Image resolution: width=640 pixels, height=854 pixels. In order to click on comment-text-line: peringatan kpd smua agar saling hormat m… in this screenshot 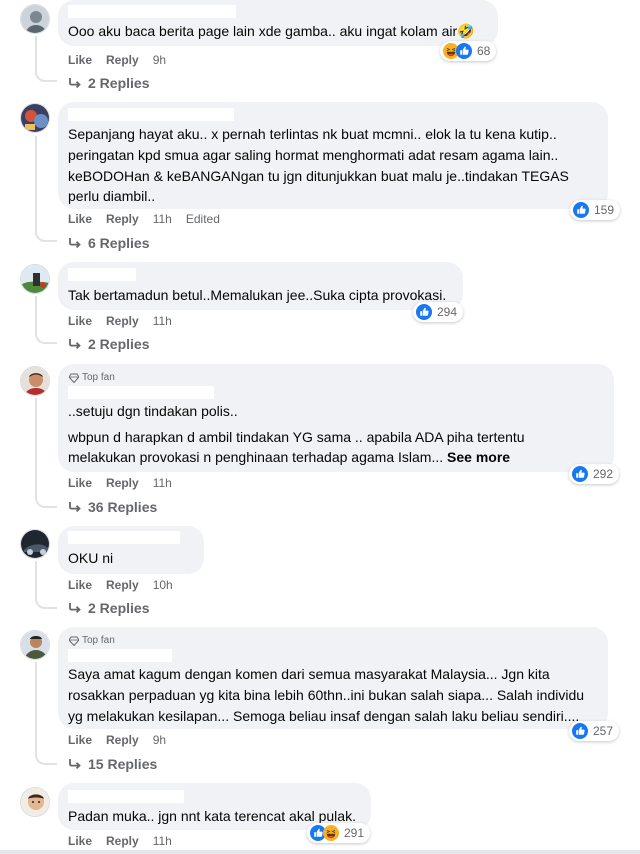, I will do `click(313, 155)`.